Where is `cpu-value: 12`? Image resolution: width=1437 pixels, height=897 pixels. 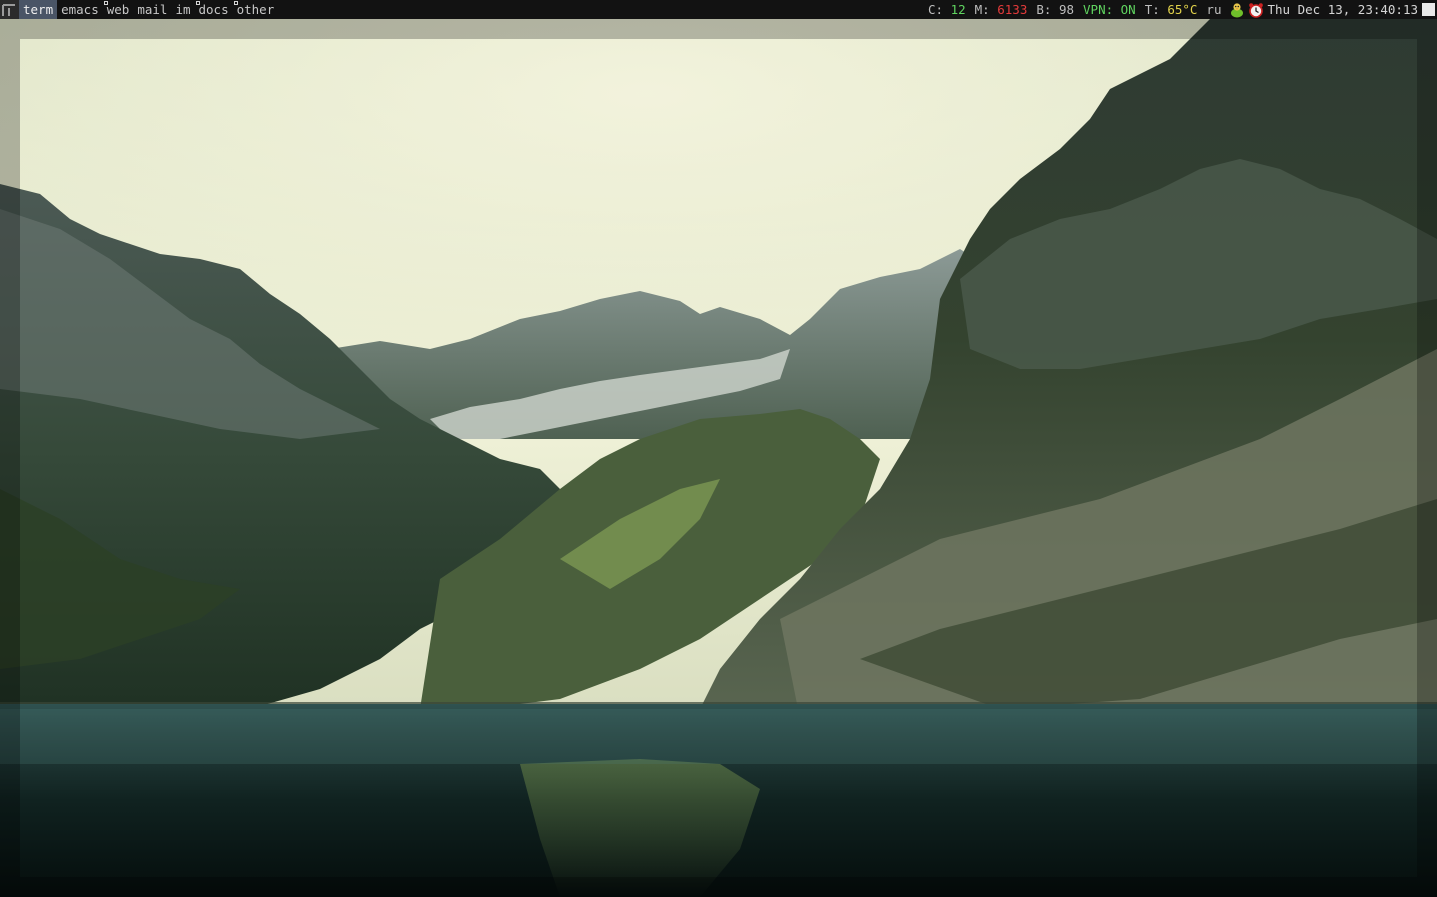
cpu-value: 12 is located at coordinates (958, 9).